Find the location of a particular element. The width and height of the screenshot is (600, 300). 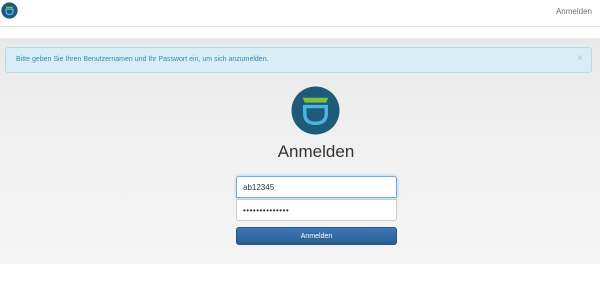

password-input is located at coordinates (316, 210).